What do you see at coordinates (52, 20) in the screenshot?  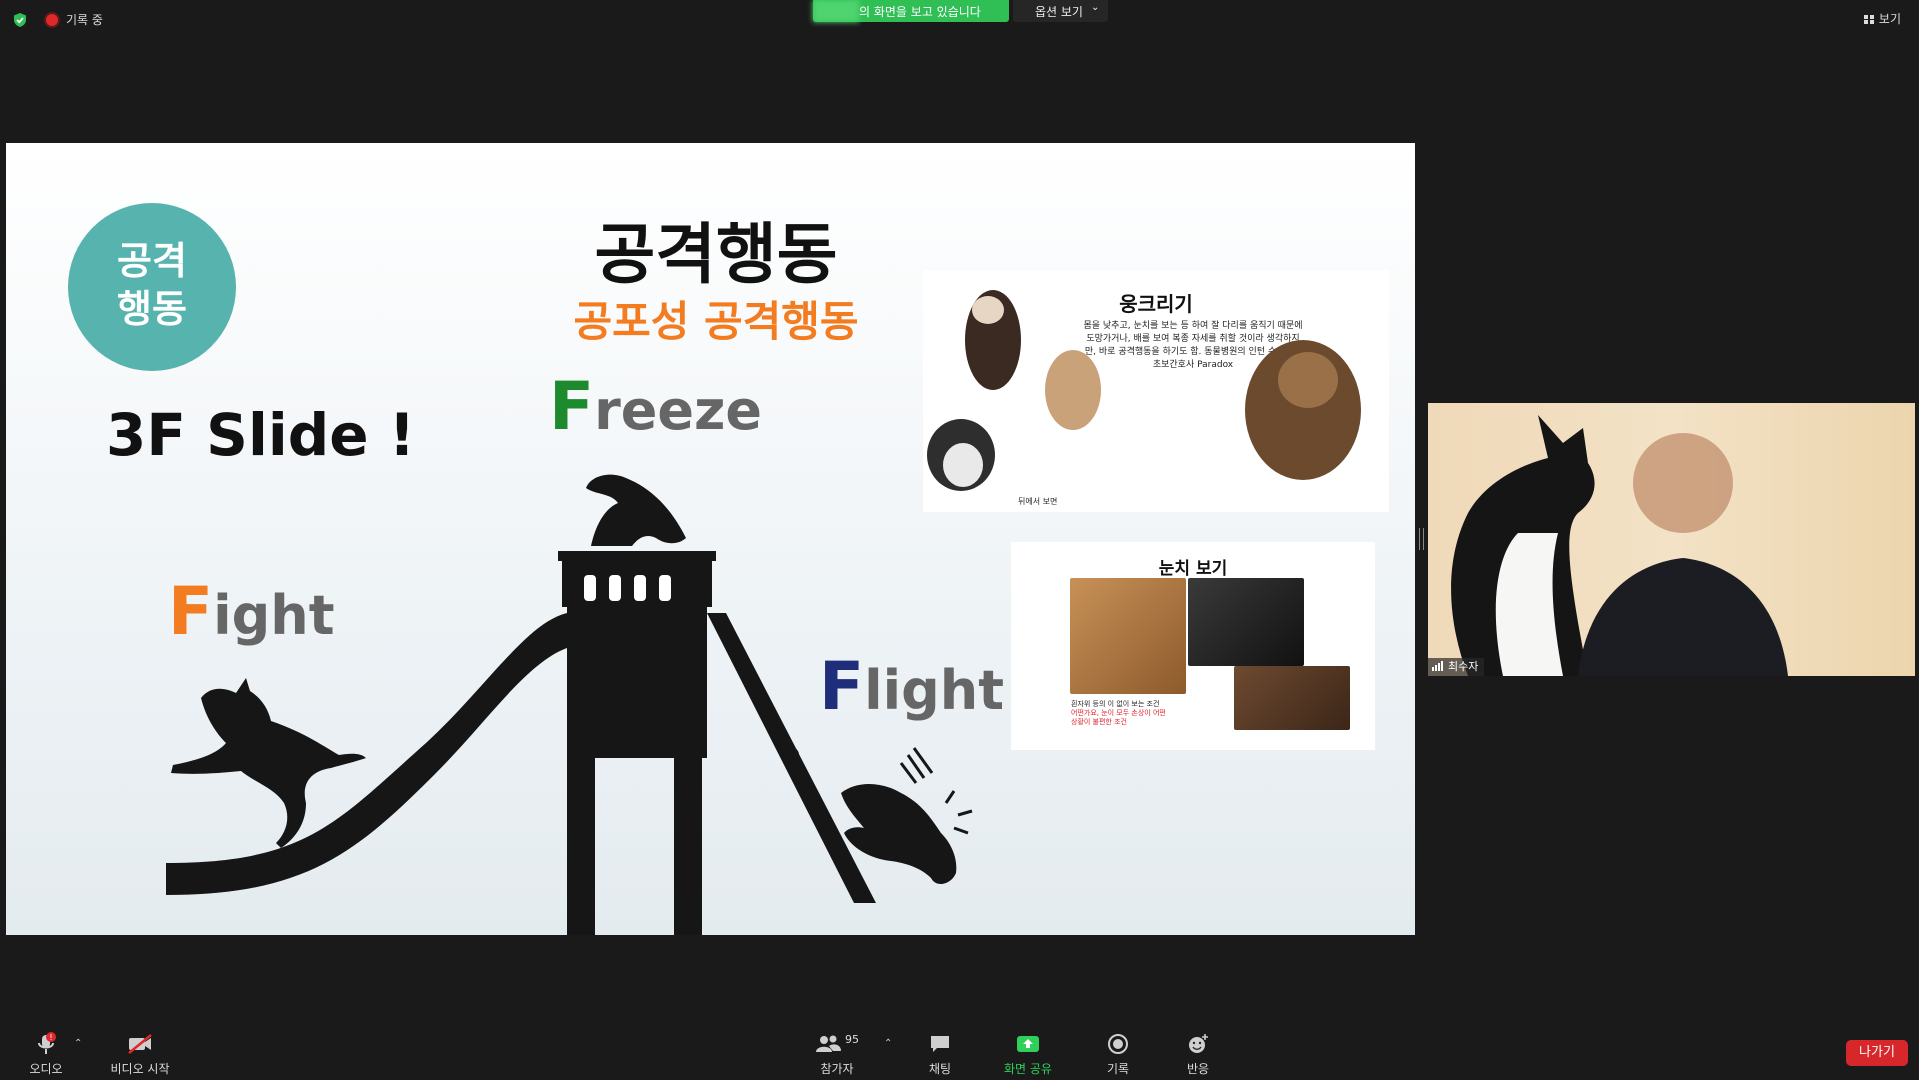 I see `recording-indicator-icon` at bounding box center [52, 20].